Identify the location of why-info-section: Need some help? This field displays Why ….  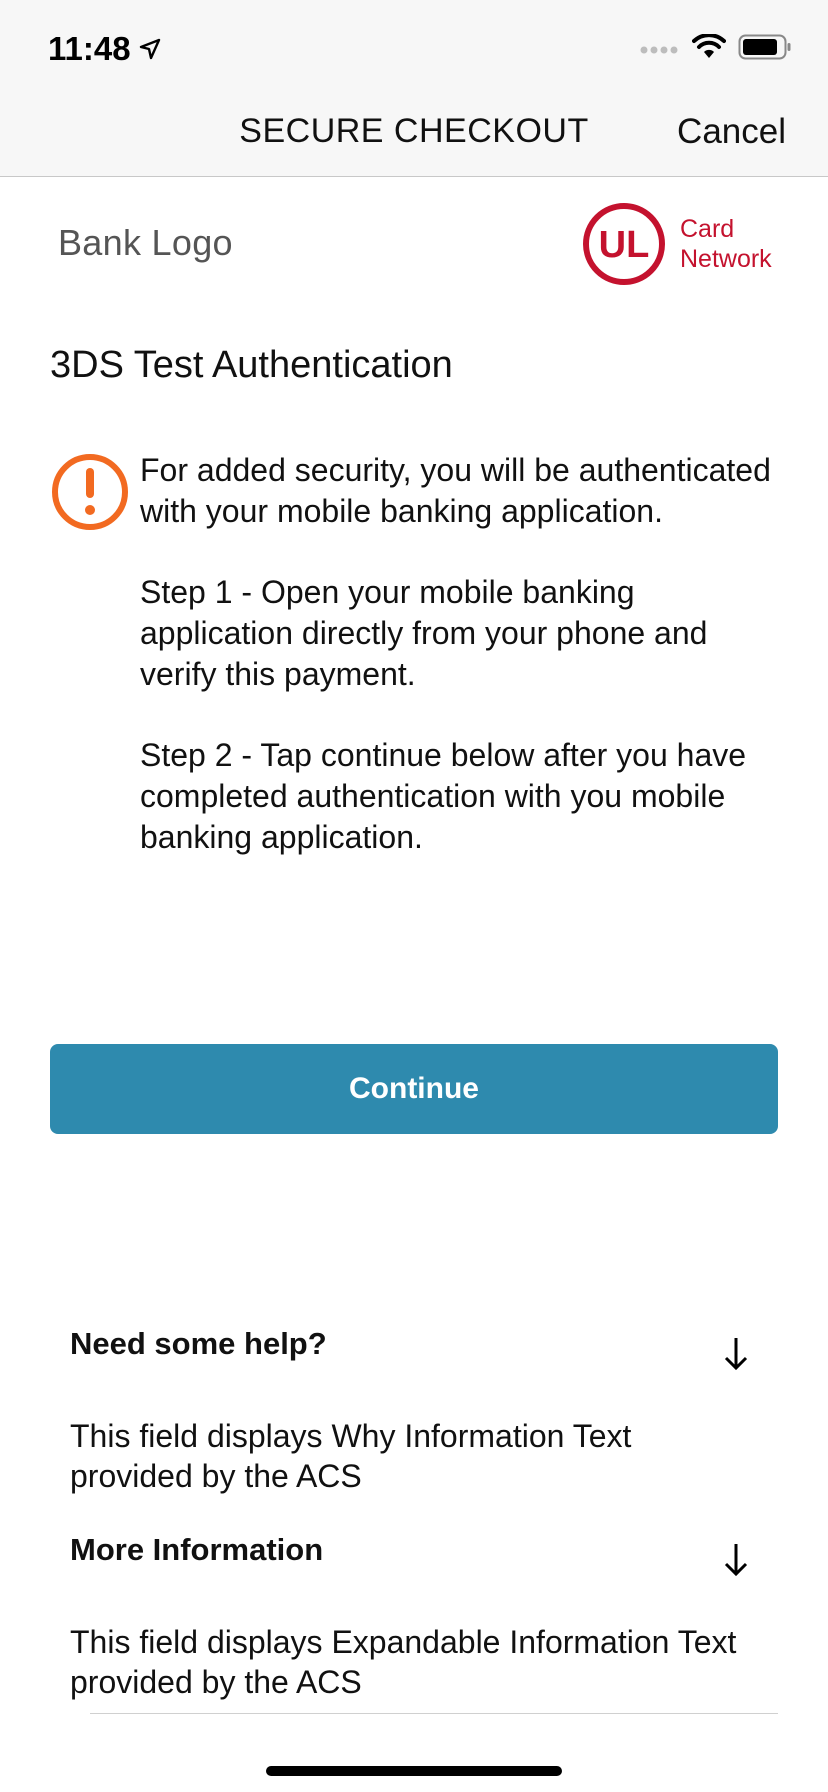
(410, 1411).